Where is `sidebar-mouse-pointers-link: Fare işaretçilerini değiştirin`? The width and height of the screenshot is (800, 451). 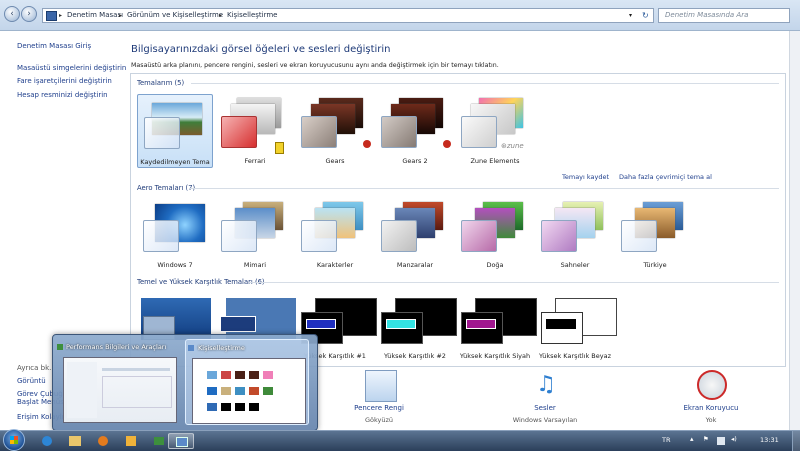
sidebar-mouse-pointers-link: Fare işaretçilerini değiştirin is located at coordinates (64, 81).